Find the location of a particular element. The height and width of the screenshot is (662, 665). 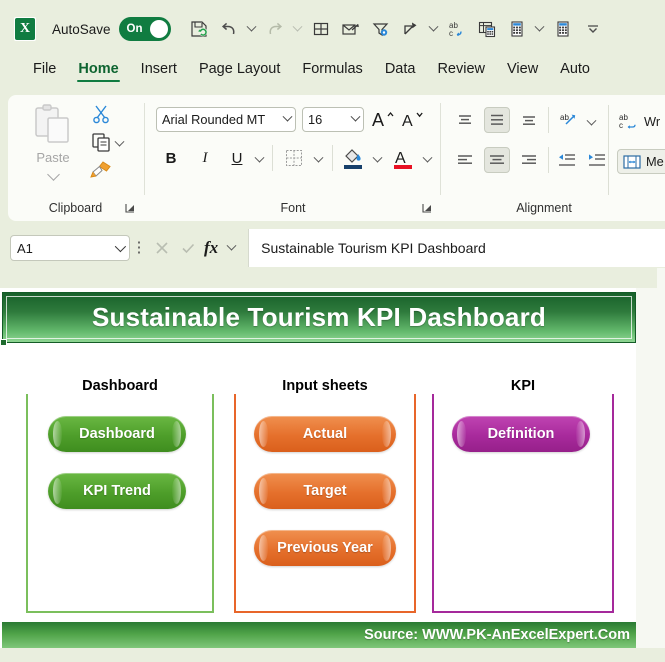

filter-settings-icon is located at coordinates (381, 29).